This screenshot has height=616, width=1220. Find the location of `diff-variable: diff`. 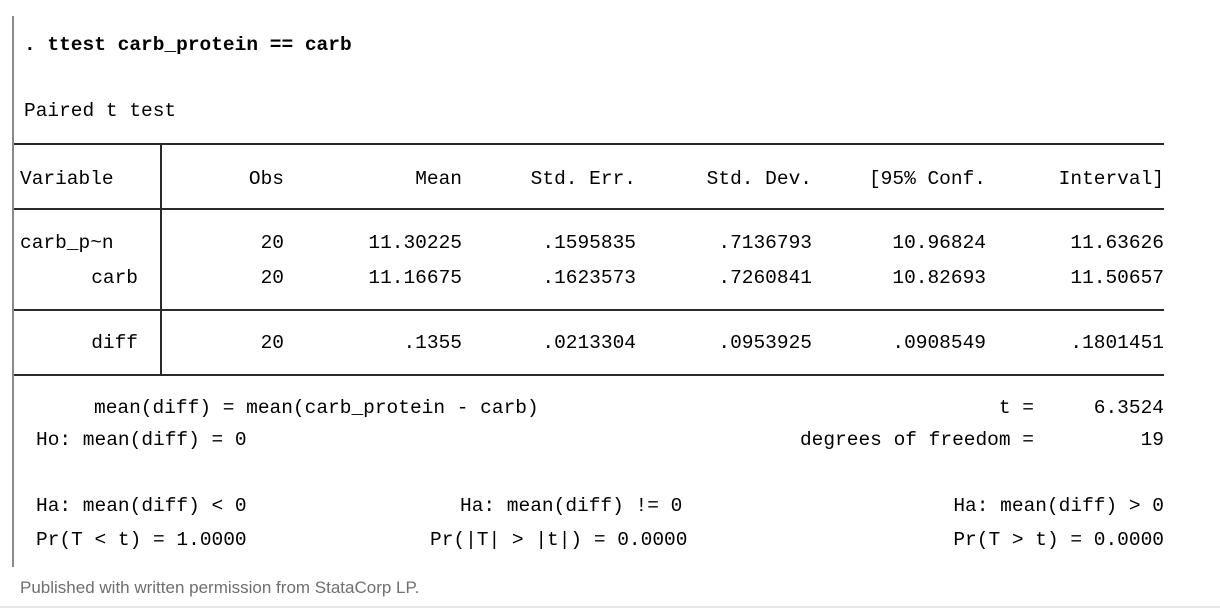

diff-variable: diff is located at coordinates (114, 343).